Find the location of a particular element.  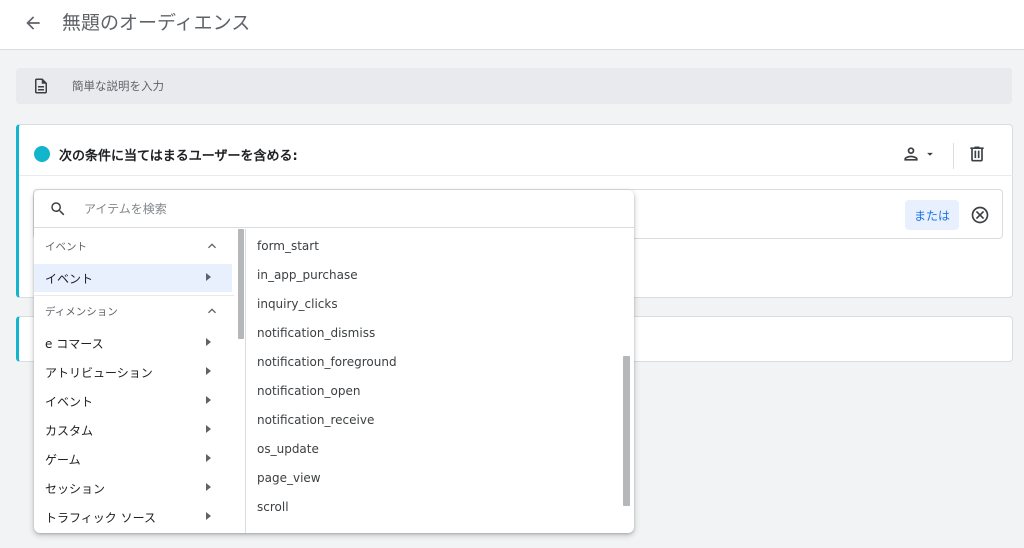

event-label: scroll is located at coordinates (273, 507).